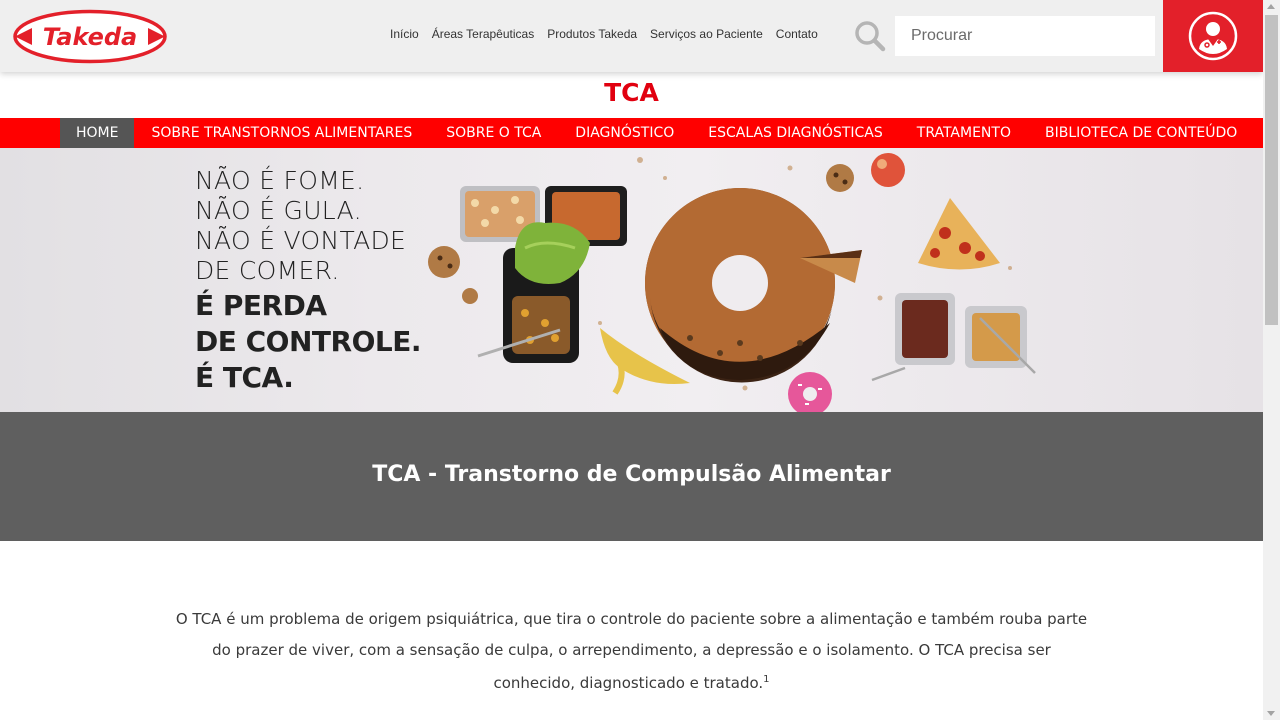  What do you see at coordinates (1271, 170) in the screenshot?
I see `scrollbar-thumb` at bounding box center [1271, 170].